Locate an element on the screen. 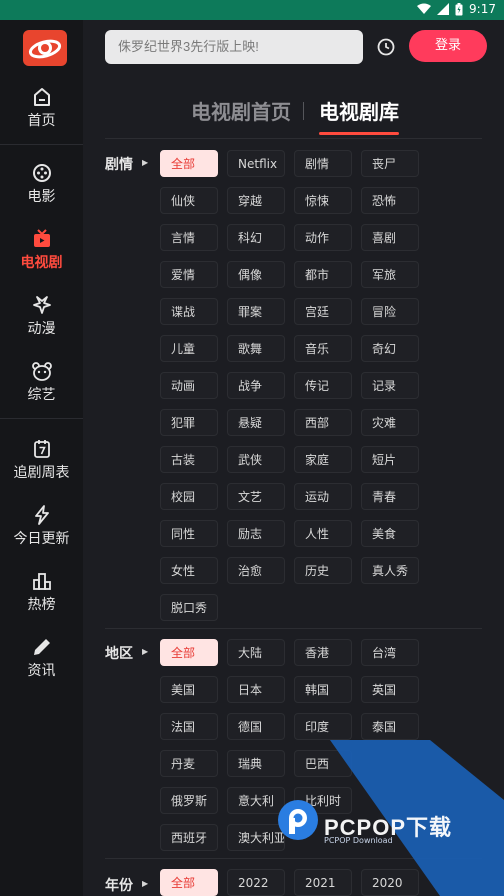 The width and height of the screenshot is (504, 896). filter-chip: Netflix is located at coordinates (256, 163).